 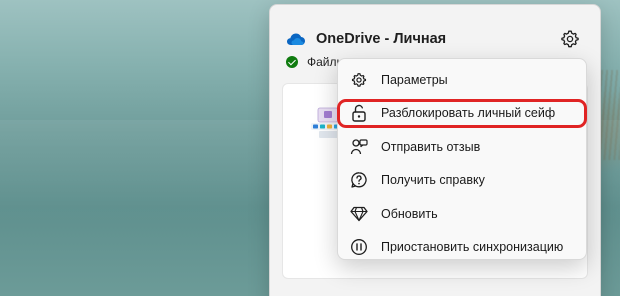 What do you see at coordinates (431, 146) in the screenshot?
I see `menu-item-label: Отправить отзыв` at bounding box center [431, 146].